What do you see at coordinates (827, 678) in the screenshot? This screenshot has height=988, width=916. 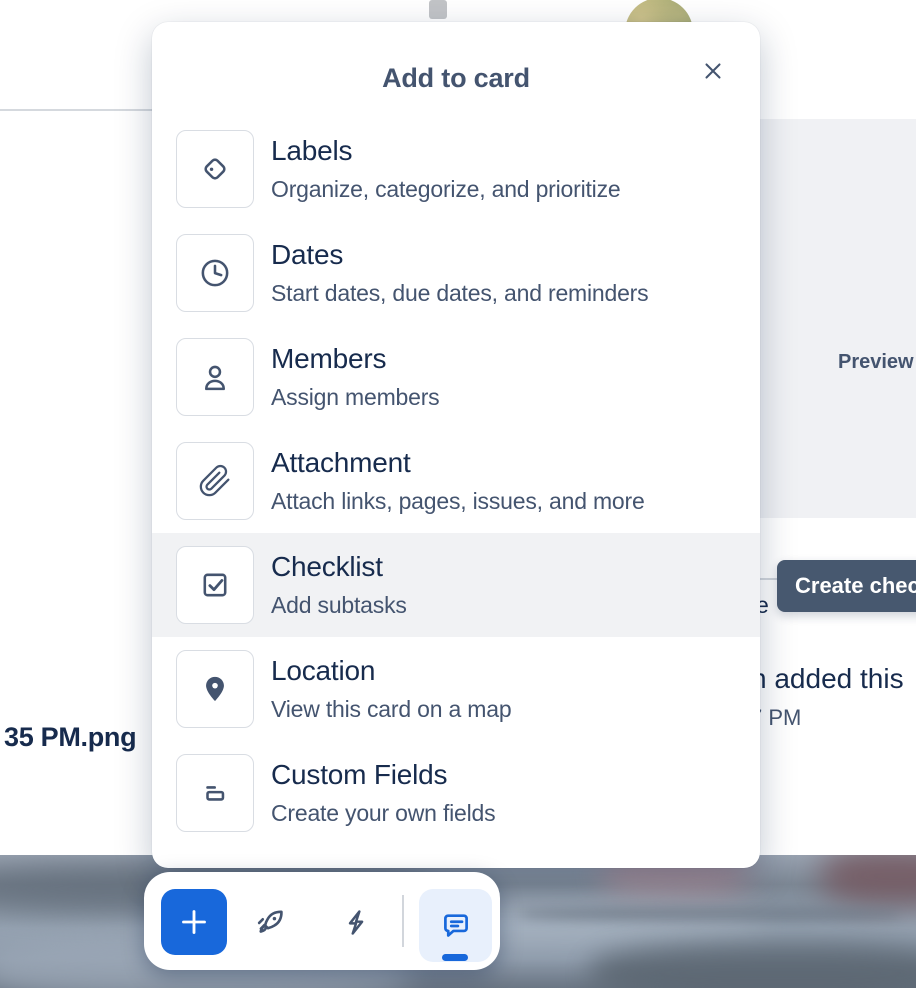 I see `activity-text: n added this` at bounding box center [827, 678].